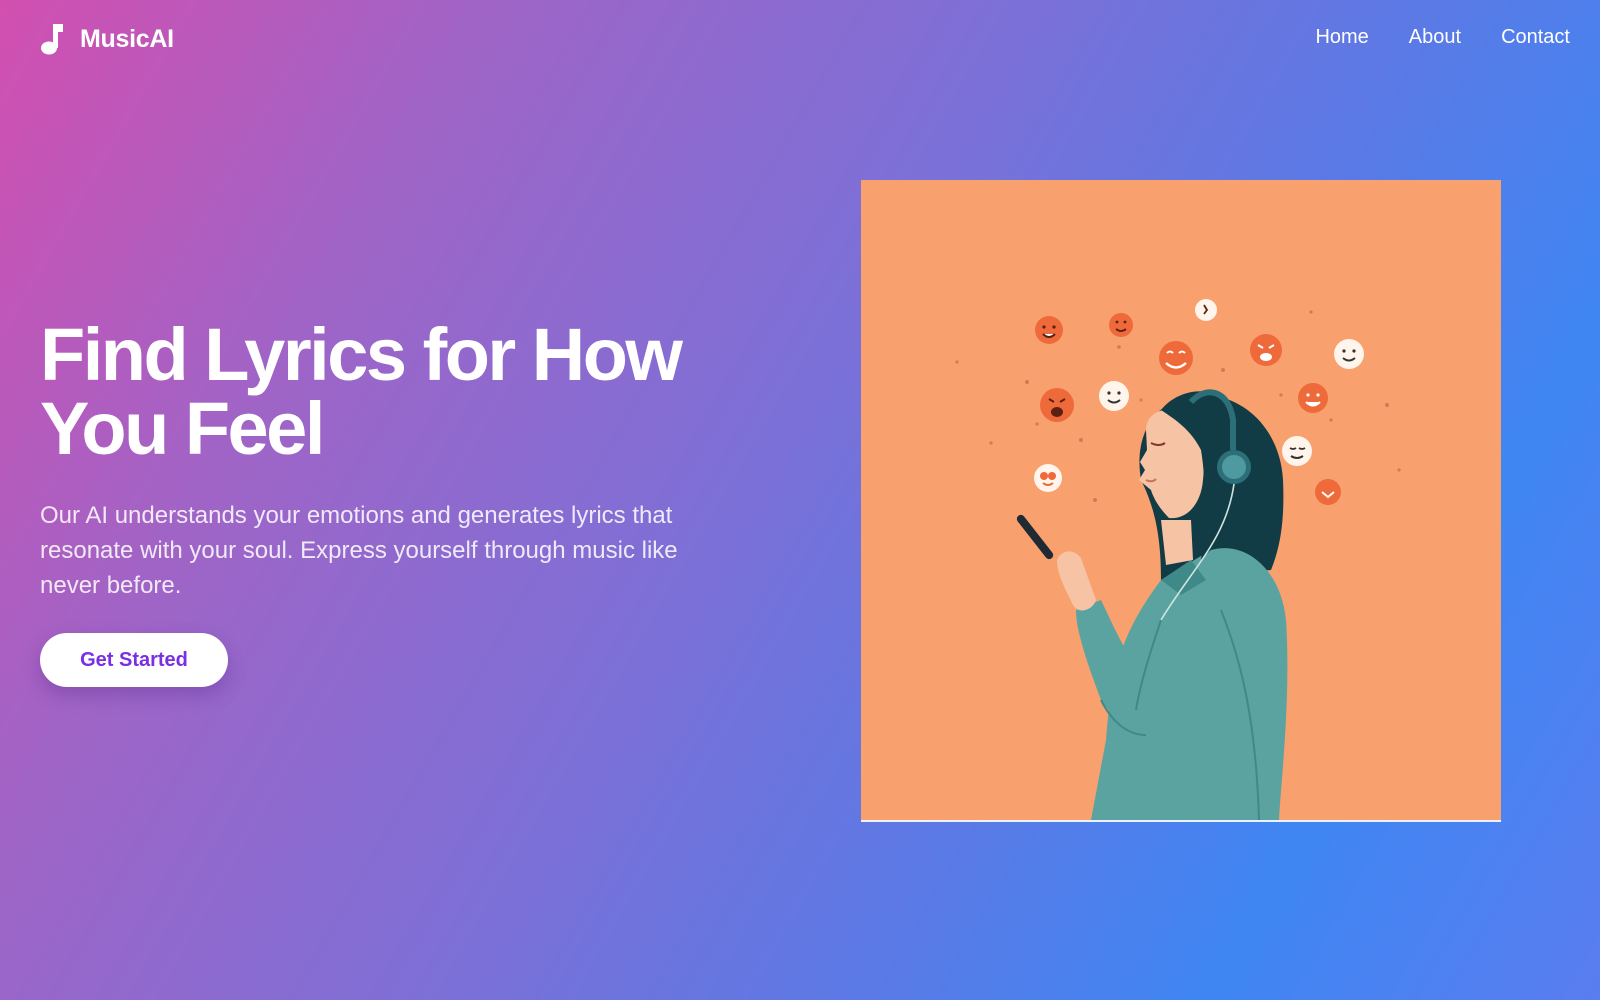 This screenshot has height=1000, width=1600. What do you see at coordinates (800, 40) in the screenshot?
I see `top-nav: MusicAI Home About Contact` at bounding box center [800, 40].